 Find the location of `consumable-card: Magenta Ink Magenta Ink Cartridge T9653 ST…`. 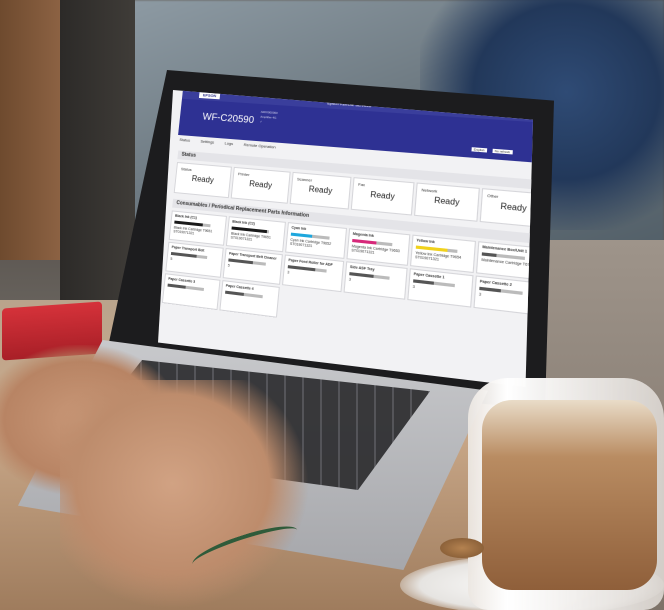

consumable-card: Magenta Ink Magenta Ink Cartridge T9653 ST… is located at coordinates (378, 247).